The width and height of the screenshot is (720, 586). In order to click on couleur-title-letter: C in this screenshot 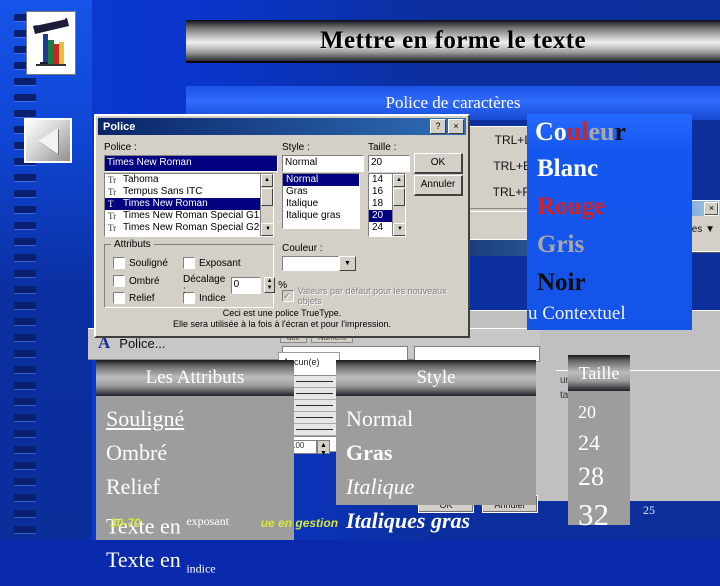, I will do `click(544, 131)`.